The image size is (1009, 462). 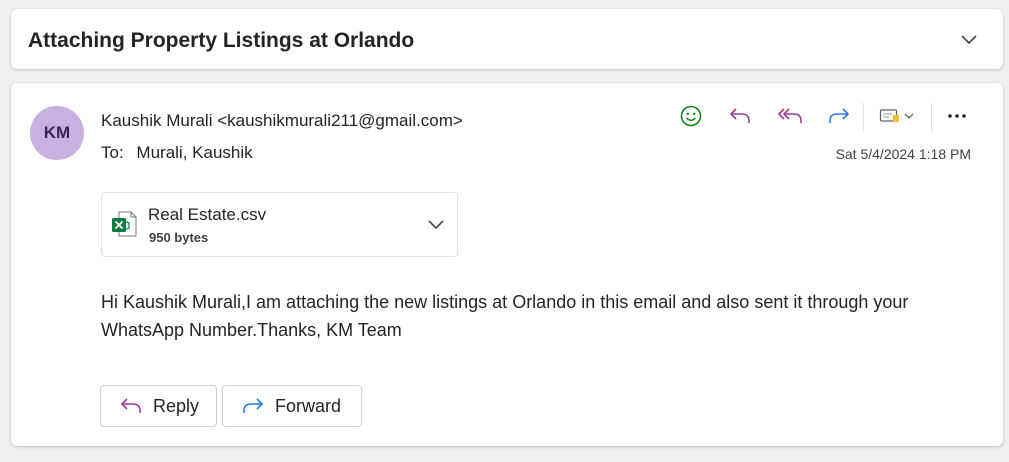 I want to click on apps-dropdown, so click(x=896, y=116).